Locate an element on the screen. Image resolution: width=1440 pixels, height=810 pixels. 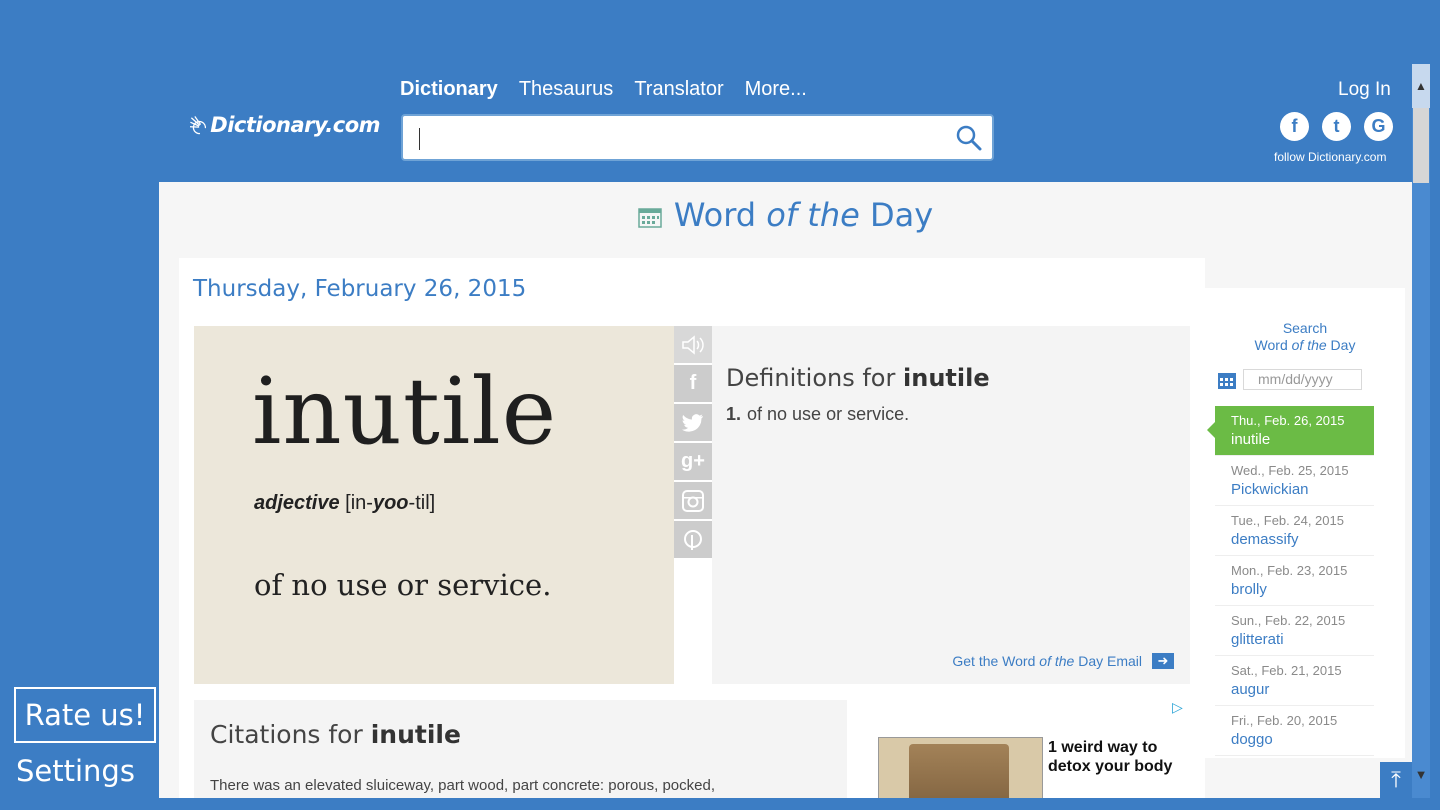
email-suffix: Day Email is located at coordinates (1110, 661).